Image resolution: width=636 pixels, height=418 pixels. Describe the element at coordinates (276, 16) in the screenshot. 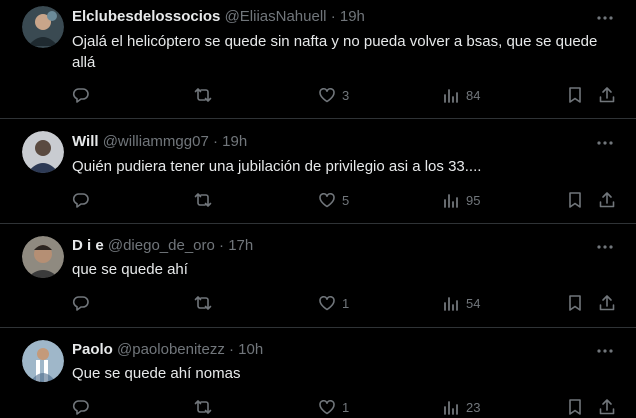

I see `author-handle: @EliiasNahuell` at that location.